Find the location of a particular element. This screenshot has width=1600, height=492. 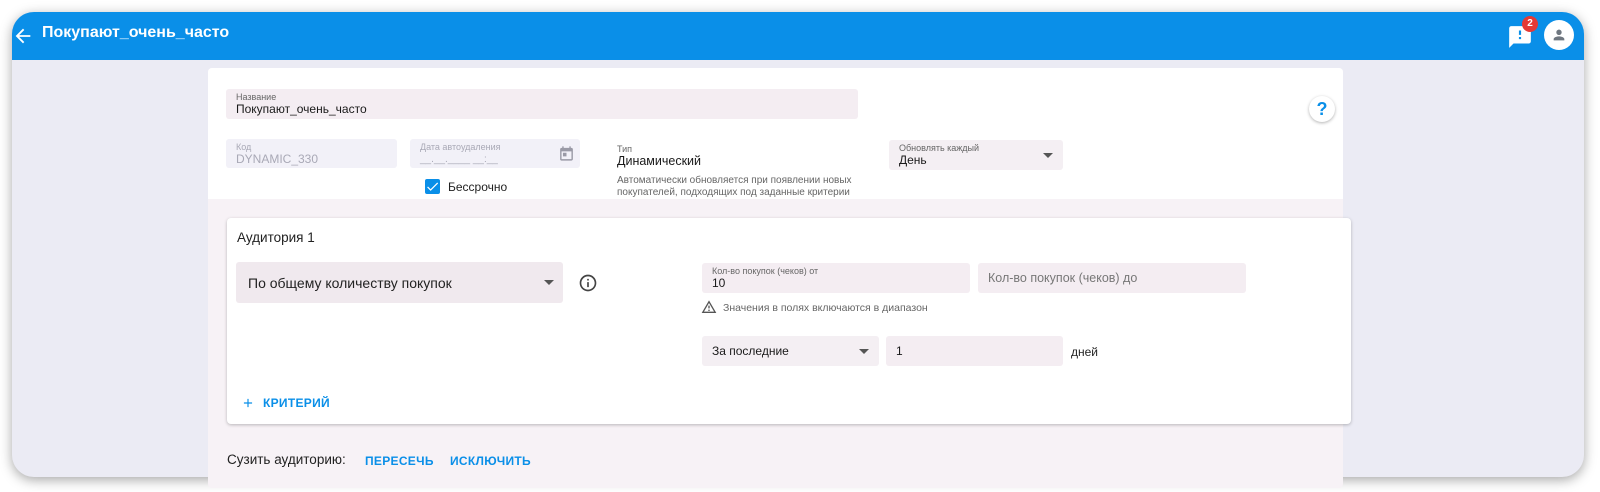

count-from-label: Кол-во покупок (чеков) от is located at coordinates (765, 271).